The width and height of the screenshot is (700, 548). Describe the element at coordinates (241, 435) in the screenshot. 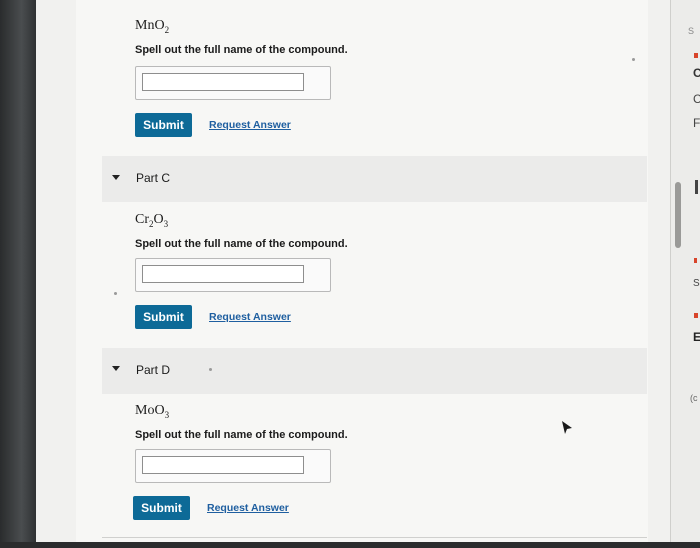

I see `prompt-part-d: Spell out the full name of the compound.` at that location.